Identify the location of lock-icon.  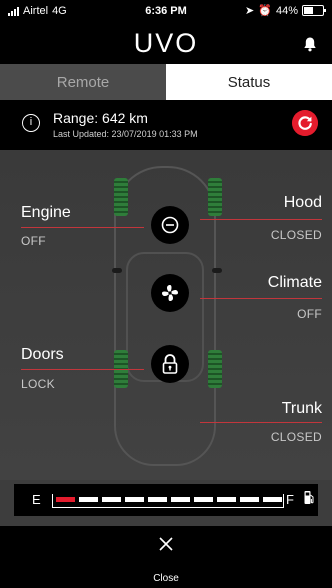
(170, 364).